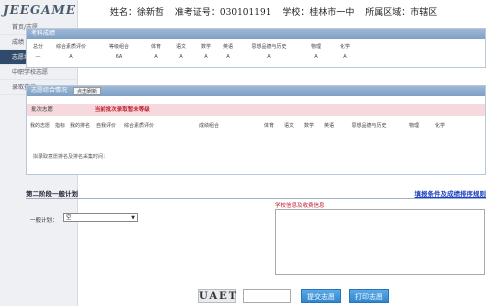 The height and width of the screenshot is (306, 500). What do you see at coordinates (133, 218) in the screenshot?
I see `chevron-down-icon: ▼` at bounding box center [133, 218].